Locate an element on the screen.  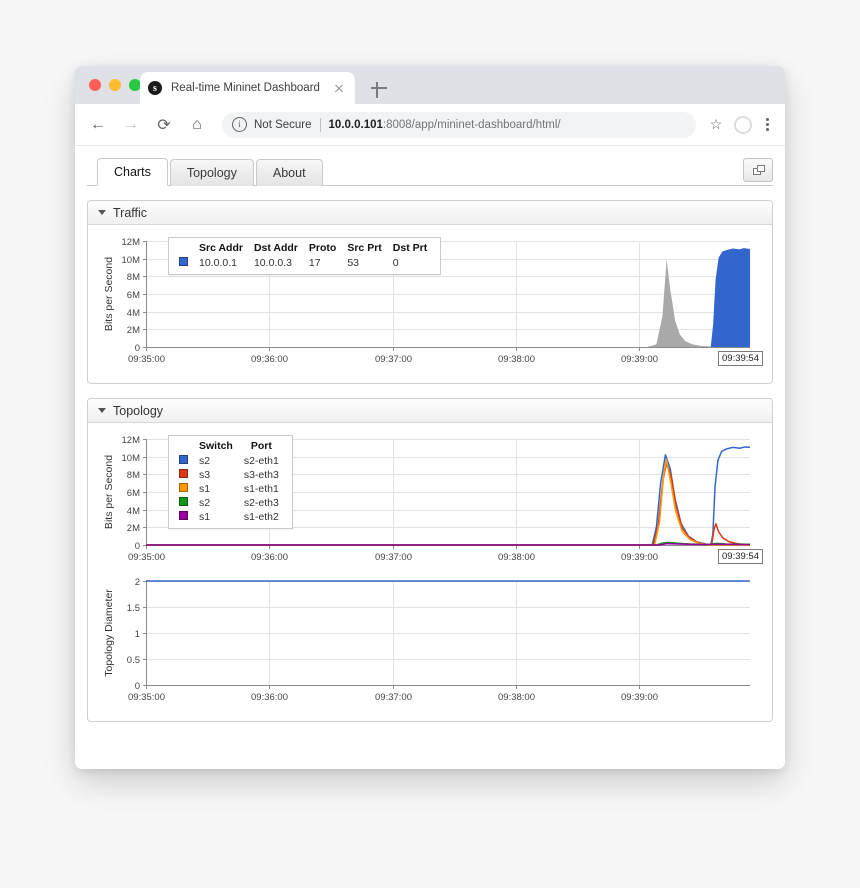
svg-text: 4M is located at coordinates (133, 313).